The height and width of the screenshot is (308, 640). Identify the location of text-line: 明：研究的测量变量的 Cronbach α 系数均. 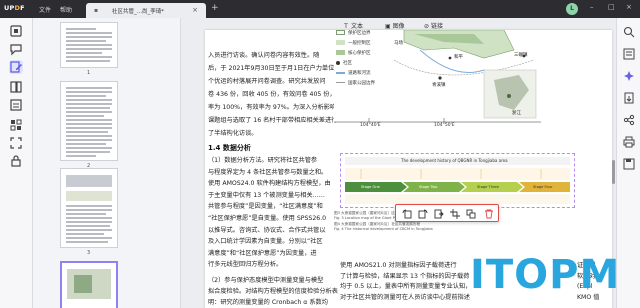
(268, 302).